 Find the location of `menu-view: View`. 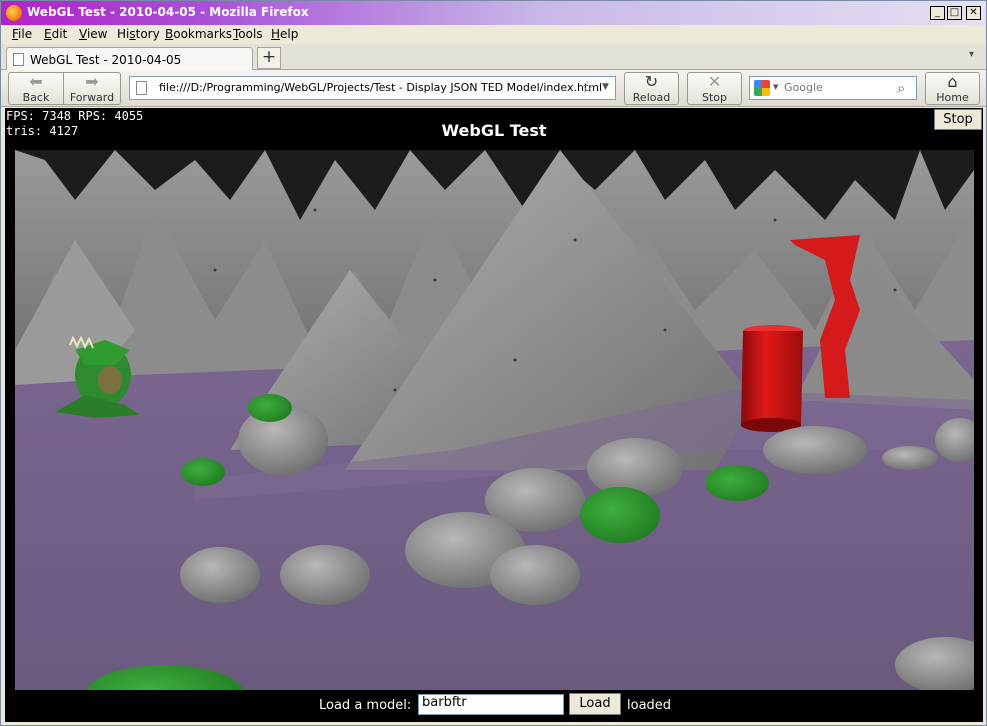

menu-view: View is located at coordinates (93, 34).